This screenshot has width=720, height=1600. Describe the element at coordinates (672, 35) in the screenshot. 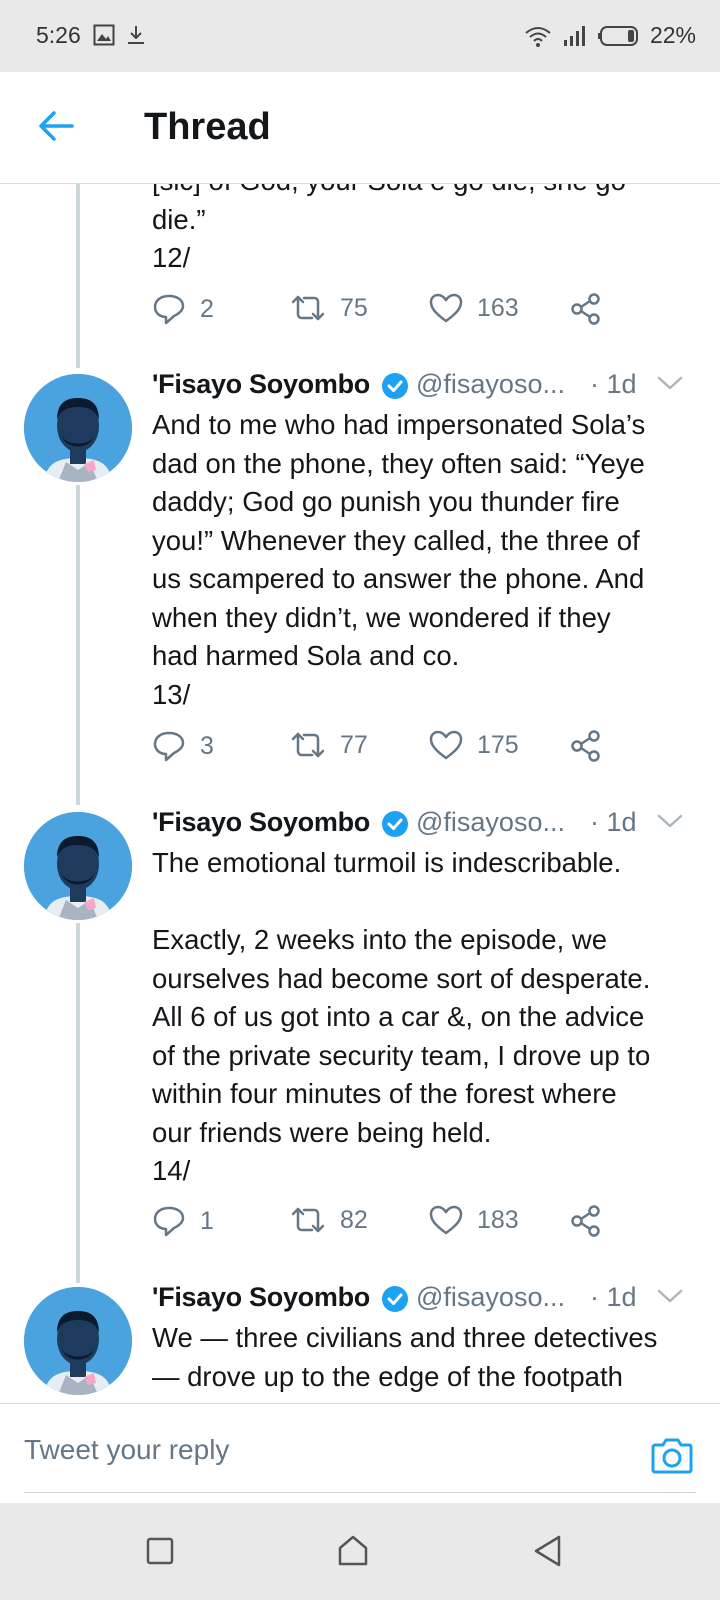

I see `battery-percent: 22%` at that location.